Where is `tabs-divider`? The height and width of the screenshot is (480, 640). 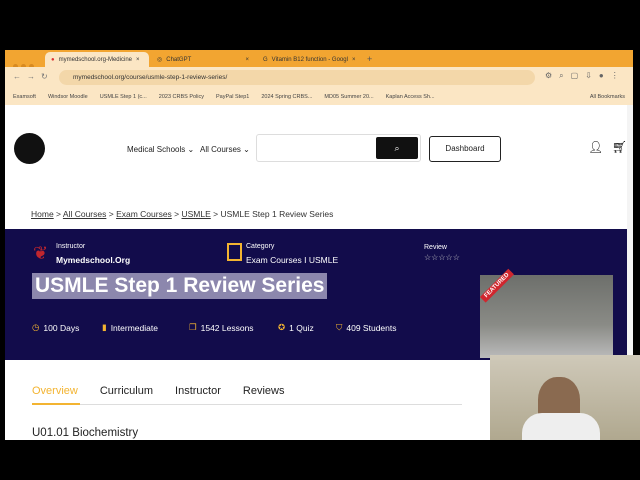
tabs-divider is located at coordinates (247, 404).